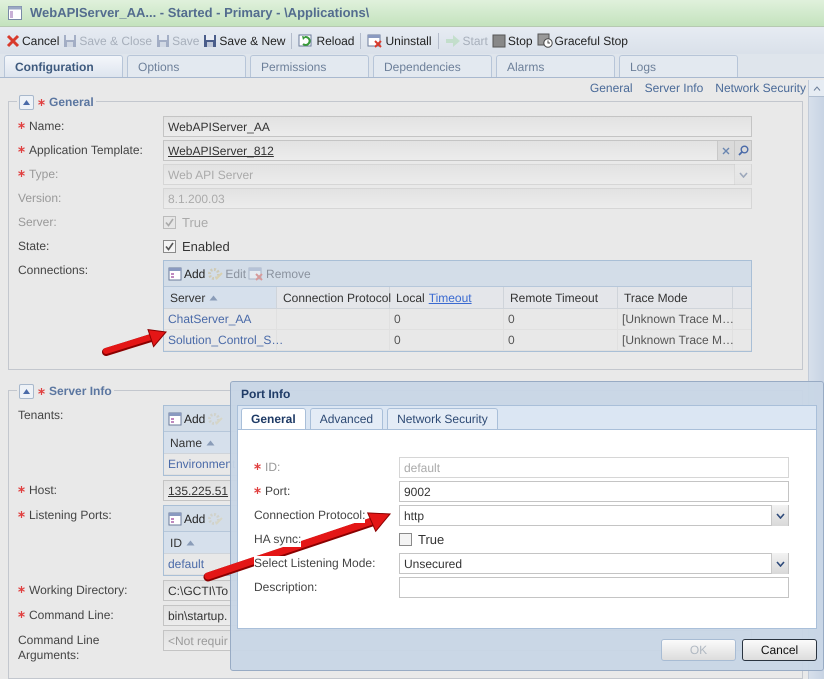 This screenshot has width=824, height=679. Describe the element at coordinates (594, 563) in the screenshot. I see `dropdown-field: Unsecured` at that location.